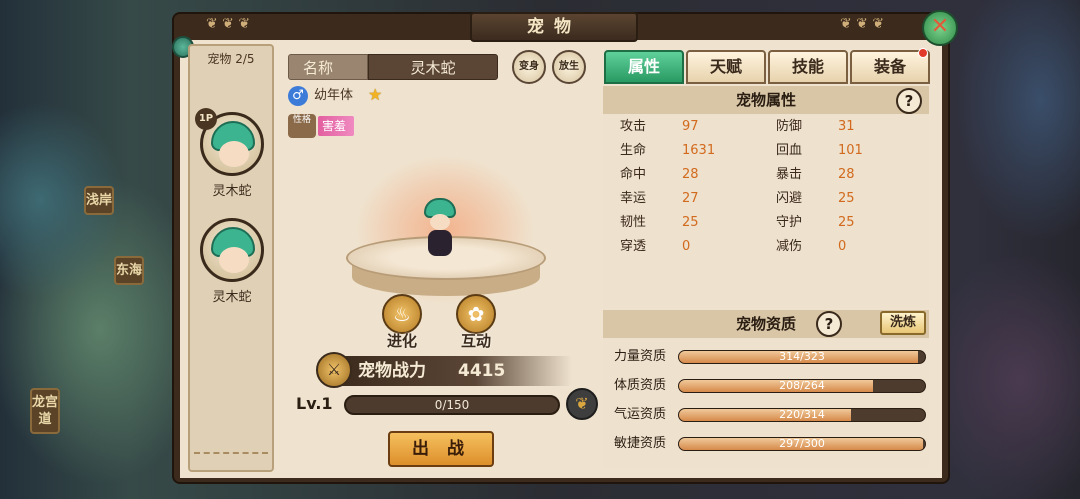 This screenshot has width=1080, height=499. Describe the element at coordinates (452, 405) in the screenshot. I see `exp-text: 0/150` at that location.